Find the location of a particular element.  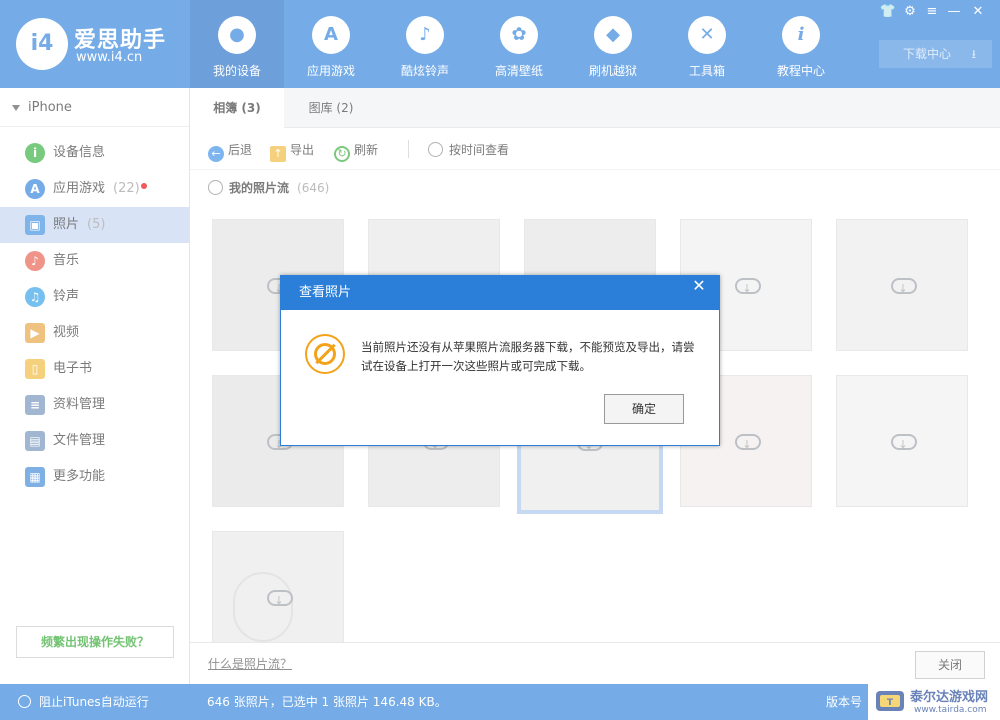

sidebar-item-label: 文件管理 is located at coordinates (79, 440).